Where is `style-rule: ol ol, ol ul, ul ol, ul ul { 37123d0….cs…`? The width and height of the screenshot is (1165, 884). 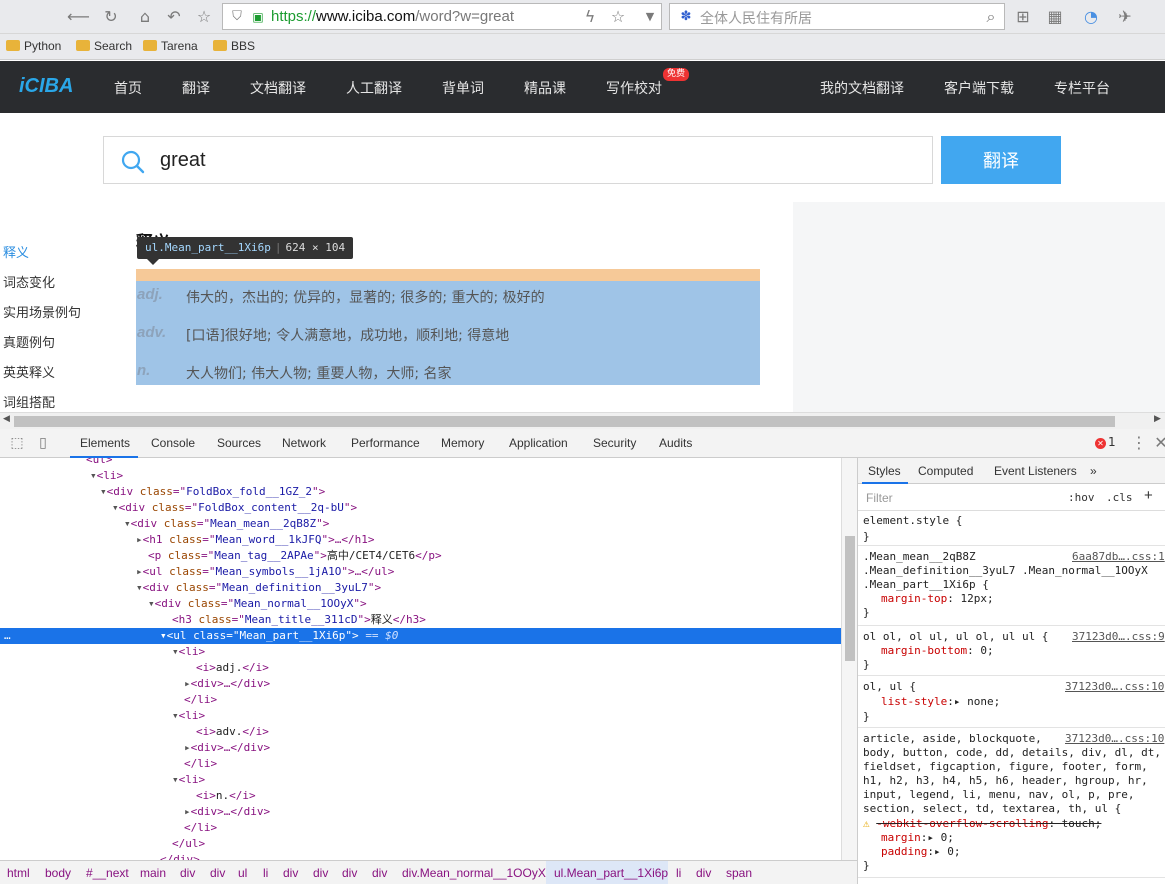
style-rule: ol ol, ol ul, ul ol, ul ul { 37123d0….cs… is located at coordinates (1011, 651).